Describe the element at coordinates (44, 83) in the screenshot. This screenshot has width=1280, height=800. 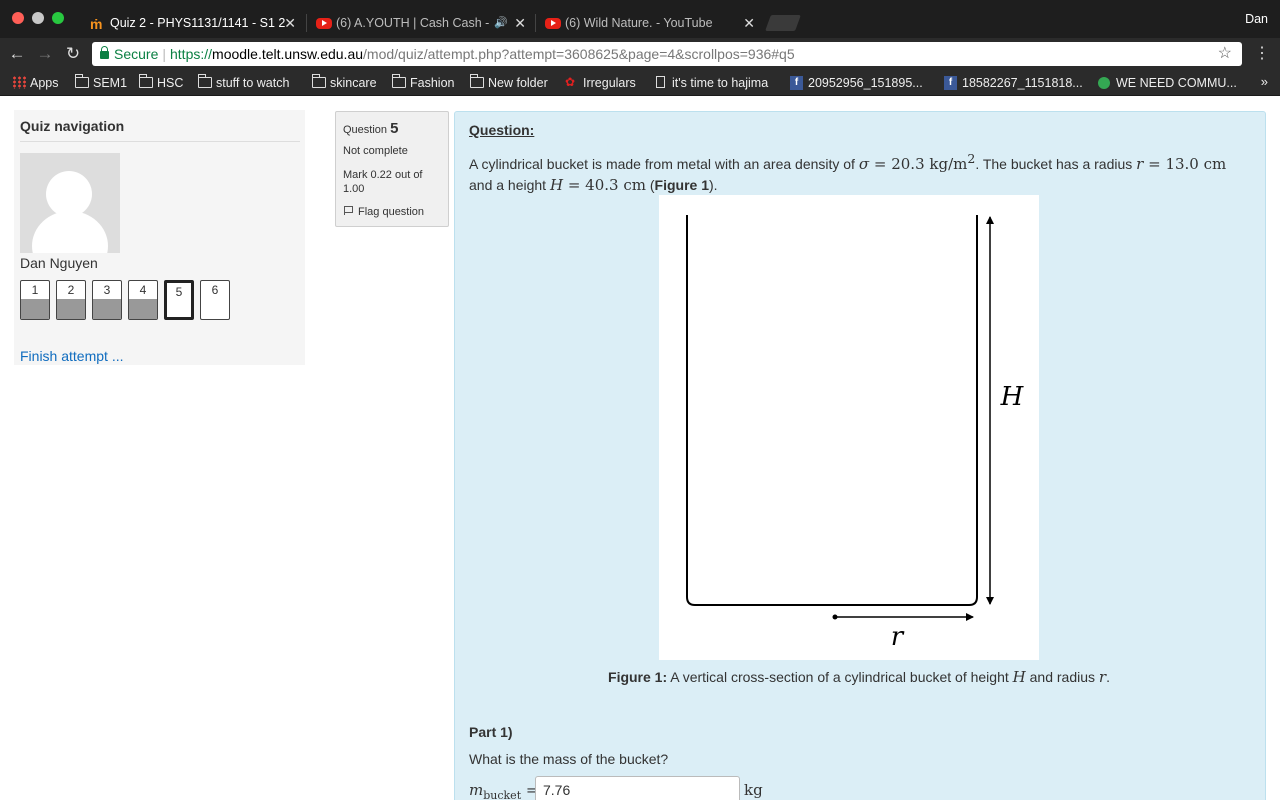
I see `bookmark-label: Apps` at that location.